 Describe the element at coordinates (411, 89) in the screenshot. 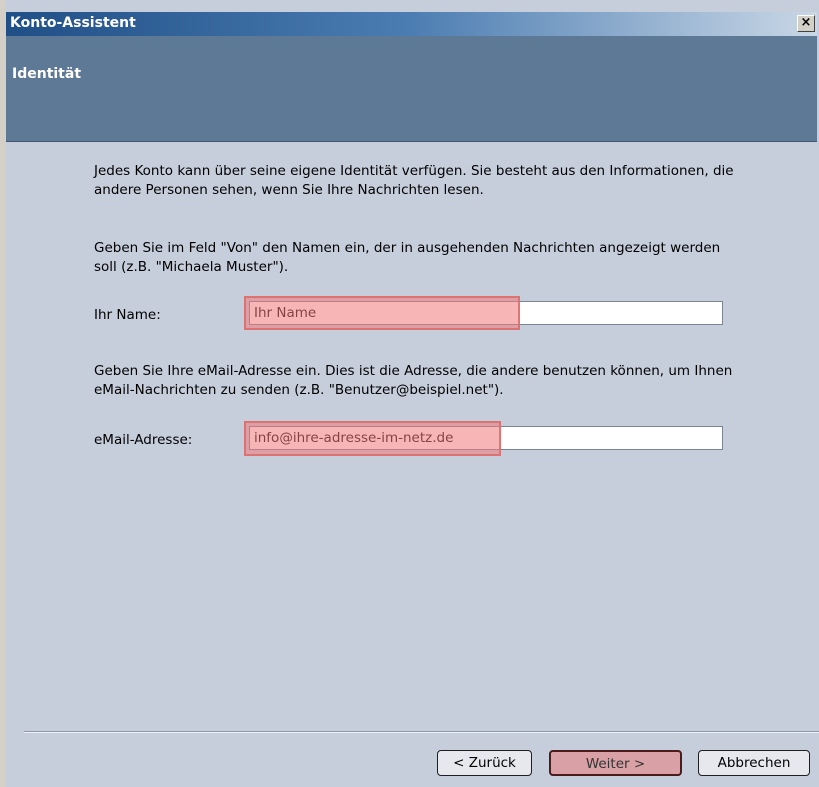

I see `wizard-header: Identität` at that location.